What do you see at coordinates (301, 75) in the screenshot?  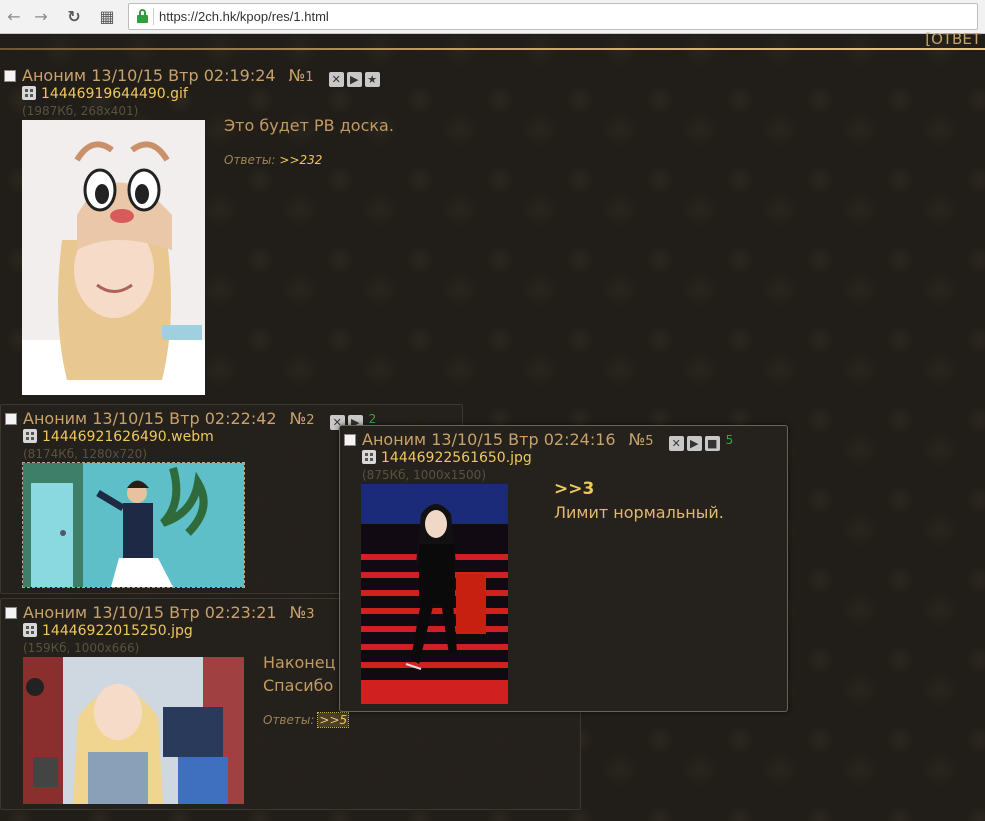 I see `post-number: №1` at bounding box center [301, 75].